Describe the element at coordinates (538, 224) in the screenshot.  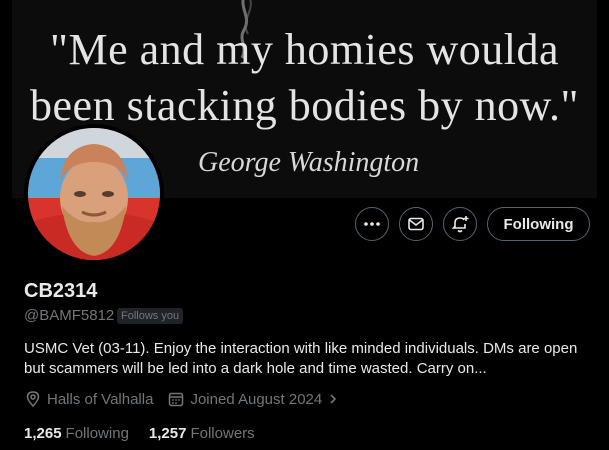
I see `following-button: Following` at that location.